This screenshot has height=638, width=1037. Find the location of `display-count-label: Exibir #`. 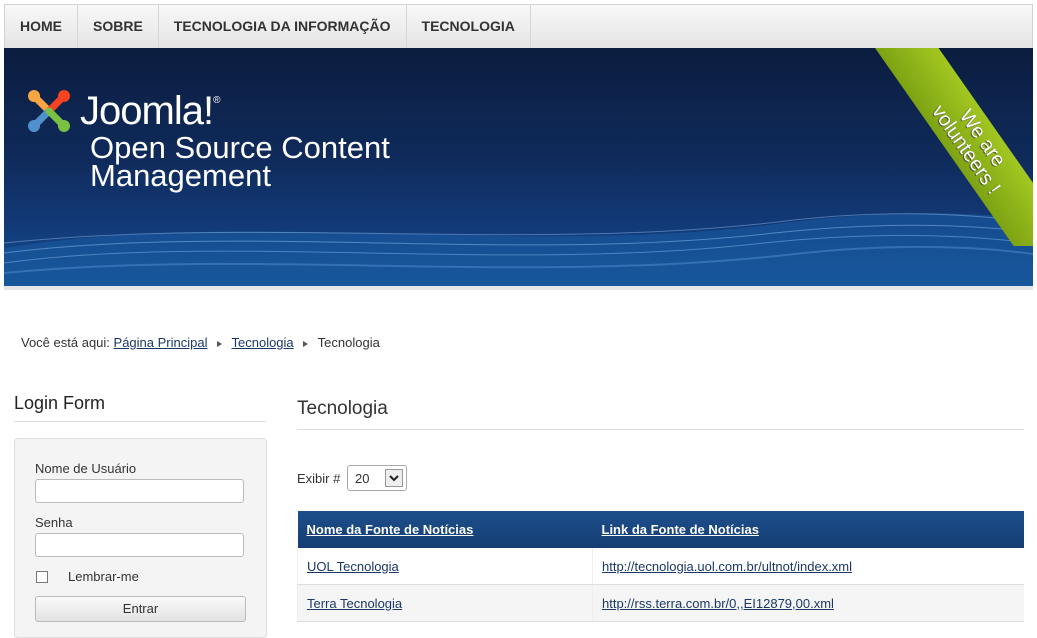

display-count-label: Exibir # is located at coordinates (319, 478).